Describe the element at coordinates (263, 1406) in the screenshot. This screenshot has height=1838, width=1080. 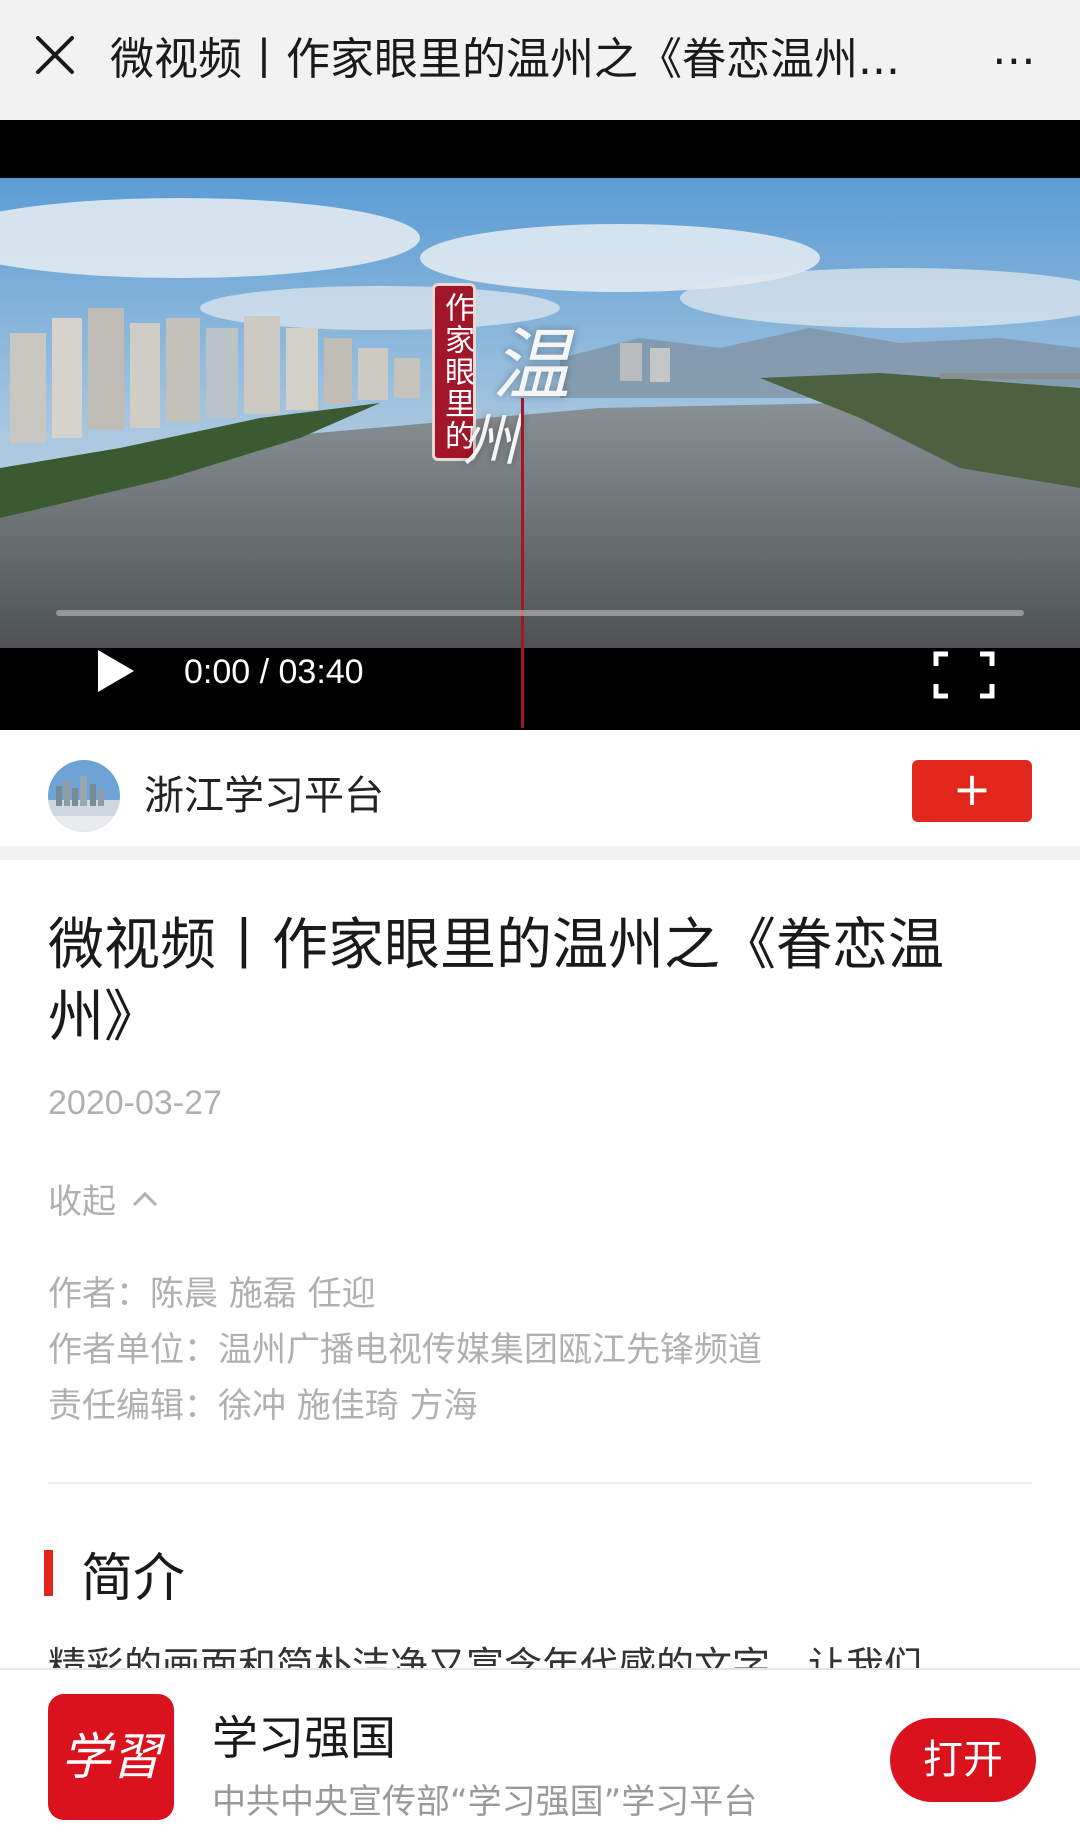
I see `credit-editor: 责任编辑：徐冲 施佳琦 方海` at that location.